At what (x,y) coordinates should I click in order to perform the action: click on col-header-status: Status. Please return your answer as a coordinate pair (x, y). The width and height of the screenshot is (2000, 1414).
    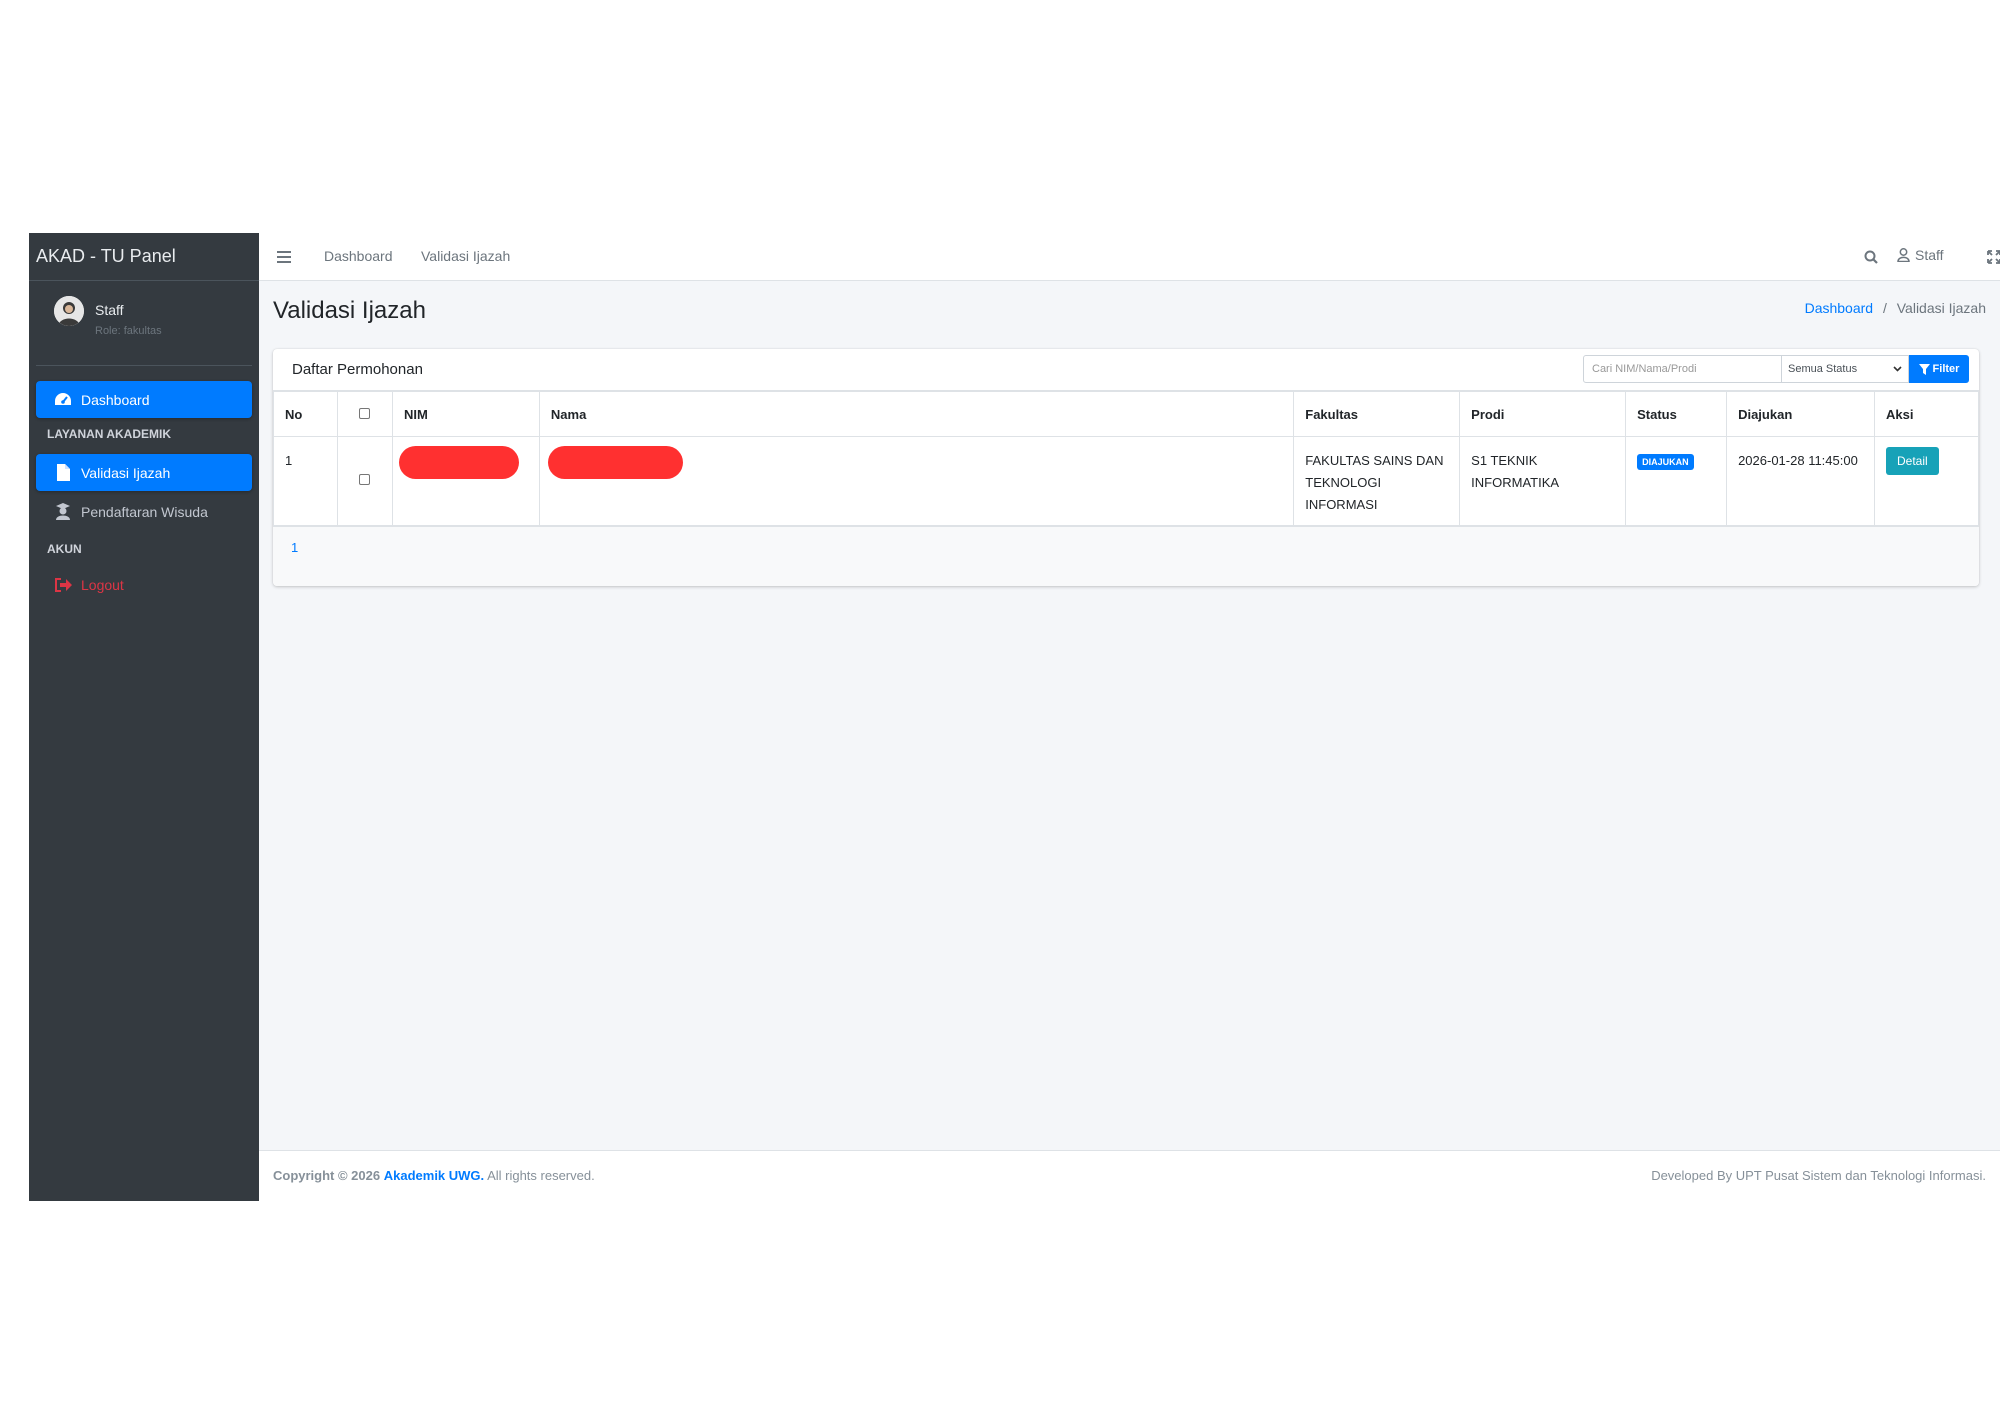
    Looking at the image, I should click on (1676, 414).